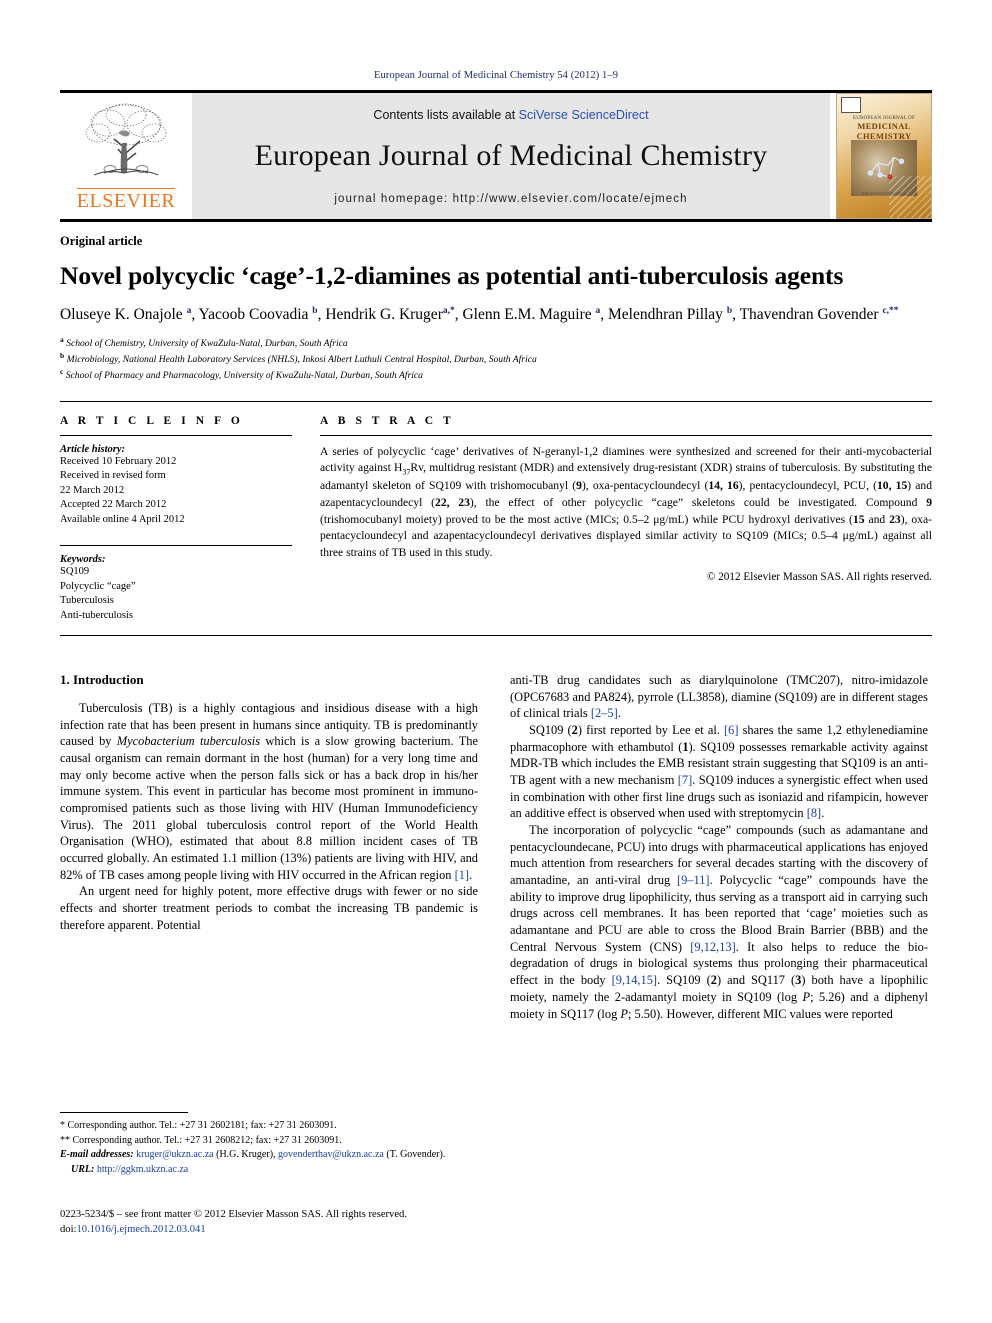 The width and height of the screenshot is (992, 1323). Describe the element at coordinates (387, 420) in the screenshot. I see `abstract-heading: A B S T R A C T` at that location.